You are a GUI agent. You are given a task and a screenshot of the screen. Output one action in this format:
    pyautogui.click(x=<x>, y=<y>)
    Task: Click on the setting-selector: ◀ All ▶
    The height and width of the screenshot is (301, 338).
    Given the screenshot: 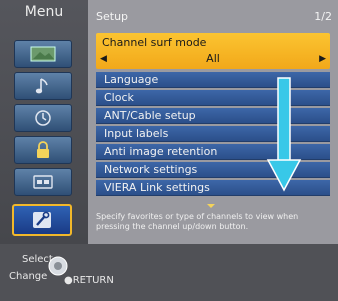 What is the action you would take?
    pyautogui.click(x=213, y=59)
    